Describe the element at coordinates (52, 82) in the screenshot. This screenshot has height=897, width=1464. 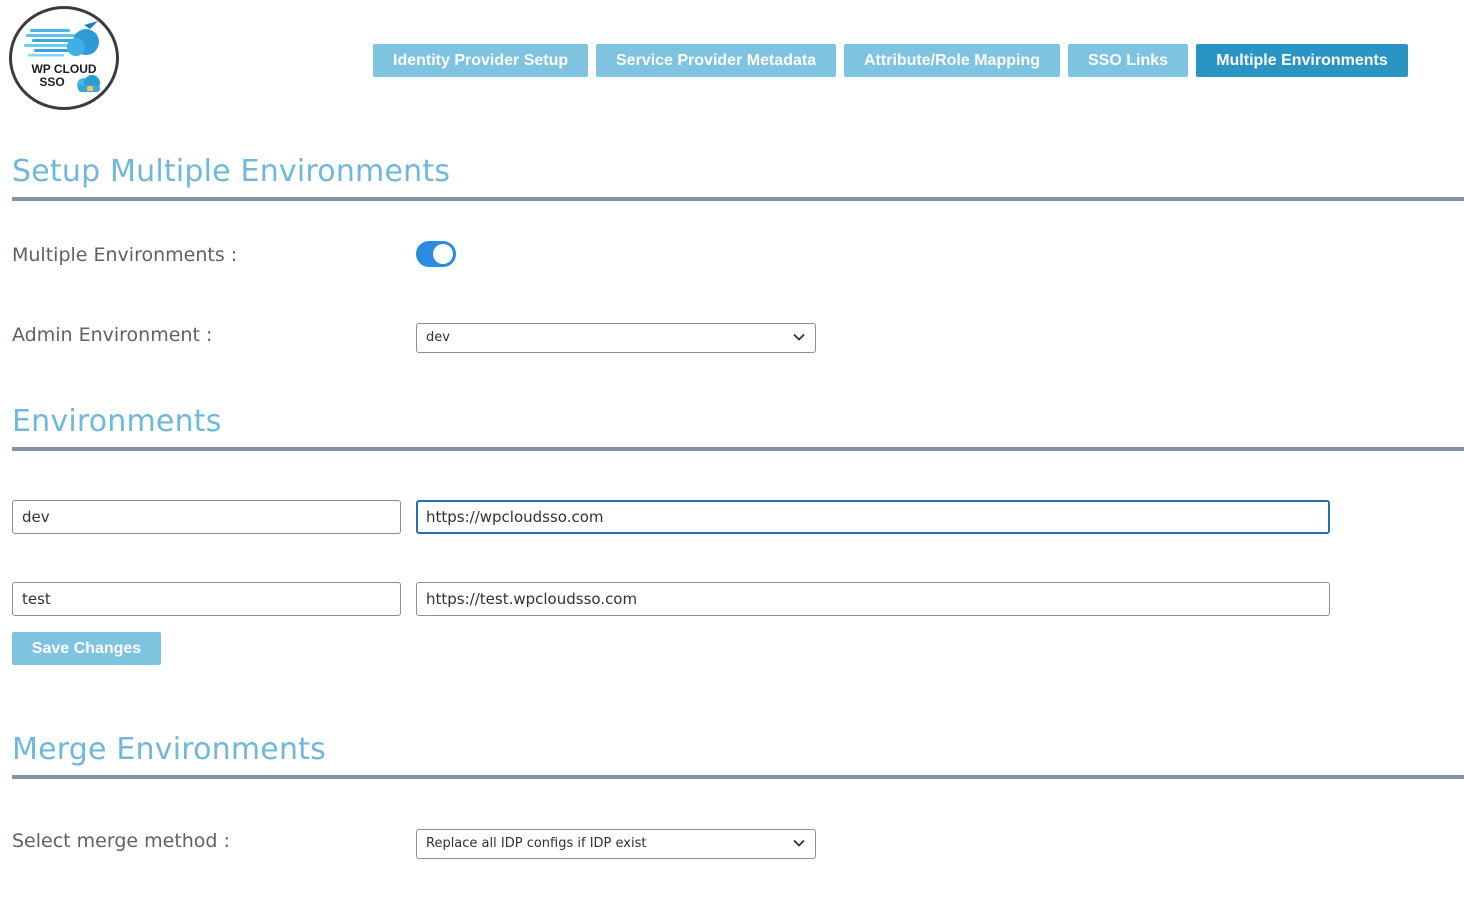
I see `logo-text-line2: SSO` at that location.